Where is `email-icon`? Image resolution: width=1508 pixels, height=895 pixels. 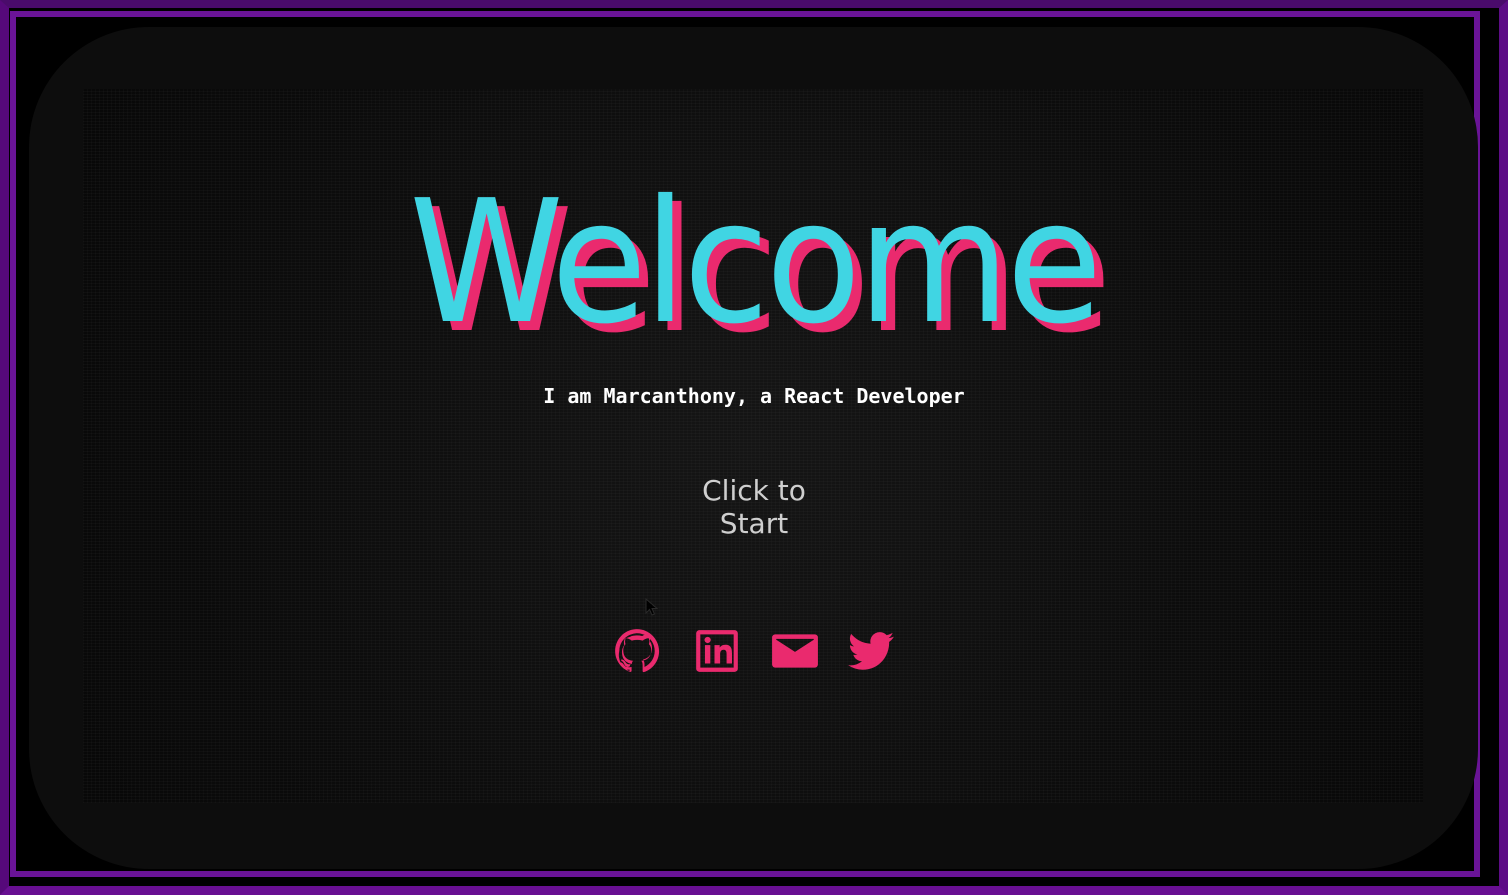 email-icon is located at coordinates (795, 651).